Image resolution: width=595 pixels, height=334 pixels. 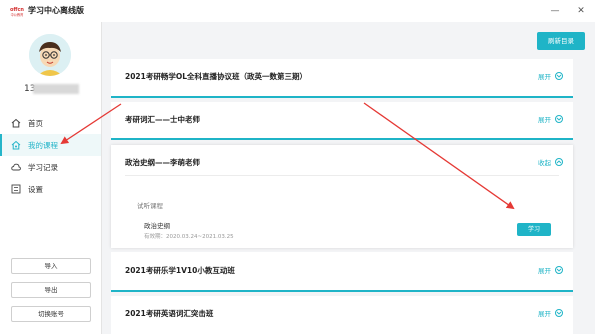 What do you see at coordinates (559, 162) in the screenshot?
I see `chevron-up-icon` at bounding box center [559, 162].